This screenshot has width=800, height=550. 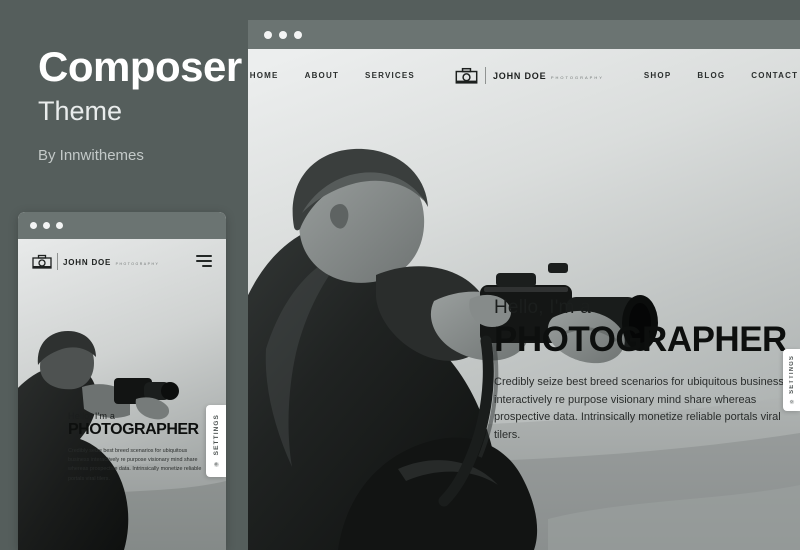 What do you see at coordinates (390, 75) in the screenshot?
I see `nav-link-services: SERVICES` at bounding box center [390, 75].